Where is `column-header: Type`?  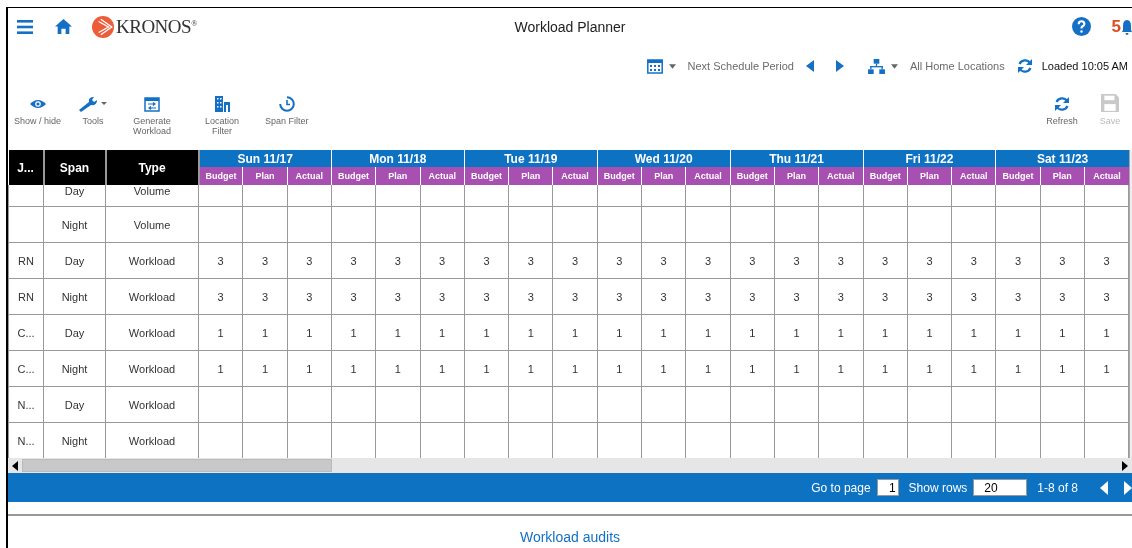 column-header: Type is located at coordinates (152, 167).